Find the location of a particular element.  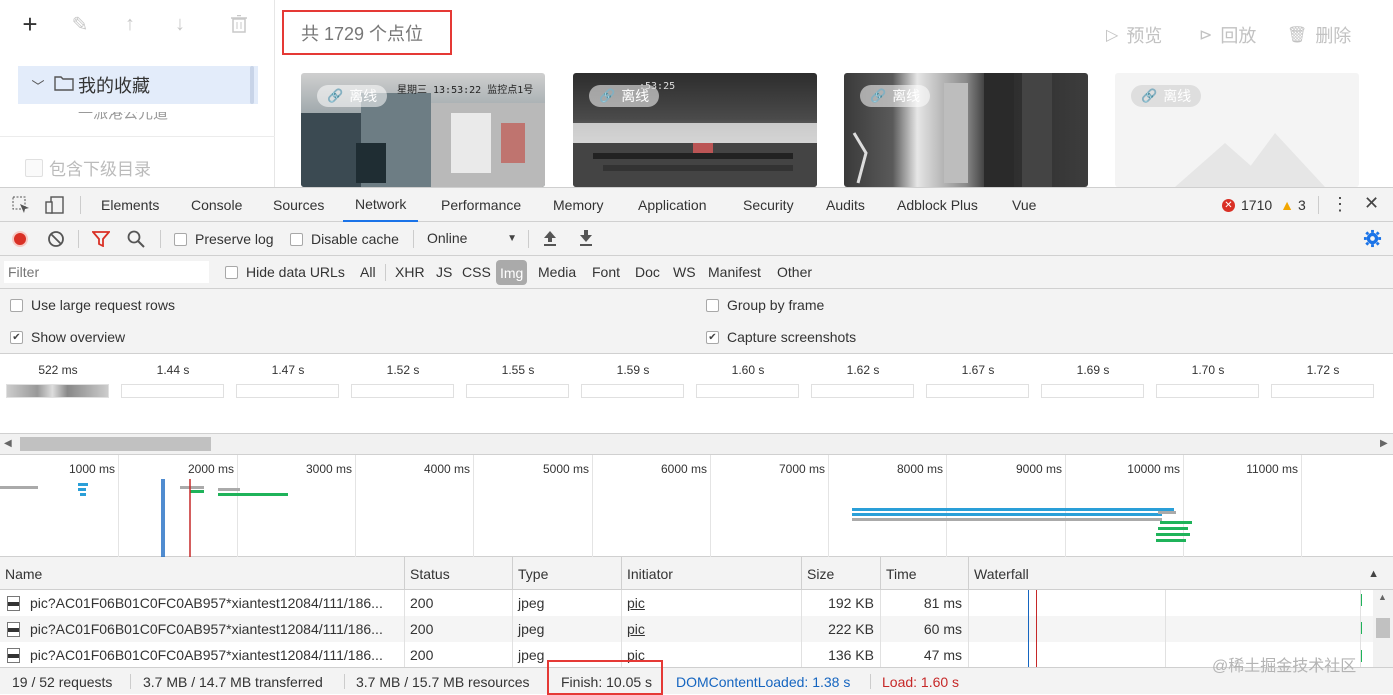

type-filter-manifest: Manifest is located at coordinates (734, 272).